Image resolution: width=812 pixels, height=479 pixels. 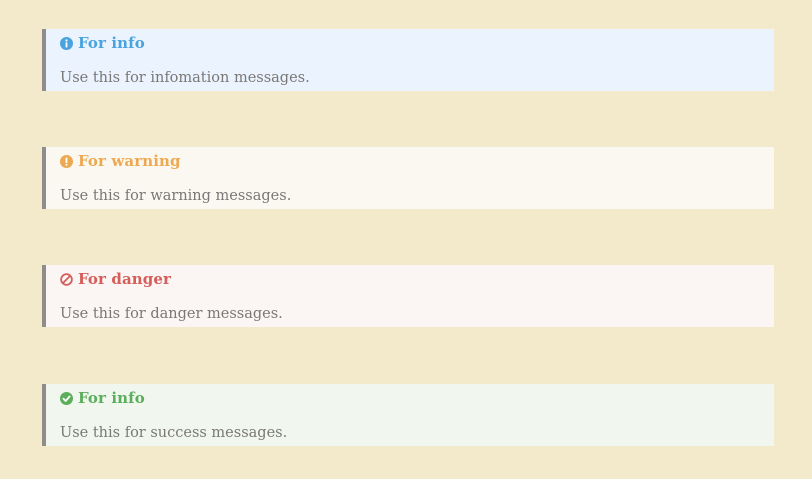 I want to click on ban-icon, so click(x=66, y=279).